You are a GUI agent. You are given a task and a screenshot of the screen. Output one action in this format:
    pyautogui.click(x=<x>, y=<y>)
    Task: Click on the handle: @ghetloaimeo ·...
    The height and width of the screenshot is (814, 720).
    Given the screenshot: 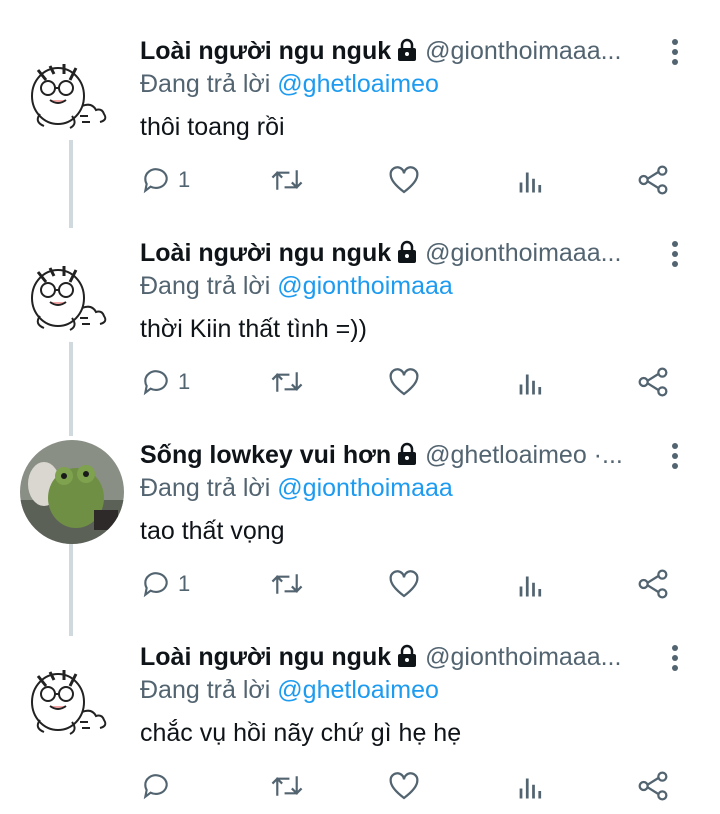 What is the action you would take?
    pyautogui.click(x=524, y=455)
    